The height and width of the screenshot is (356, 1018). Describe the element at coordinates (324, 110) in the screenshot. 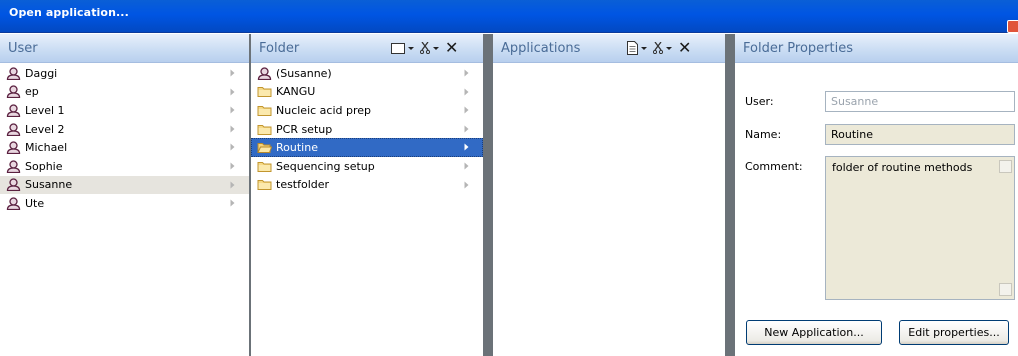

I see `folder-list-item-label: Nucleic acid prep` at that location.